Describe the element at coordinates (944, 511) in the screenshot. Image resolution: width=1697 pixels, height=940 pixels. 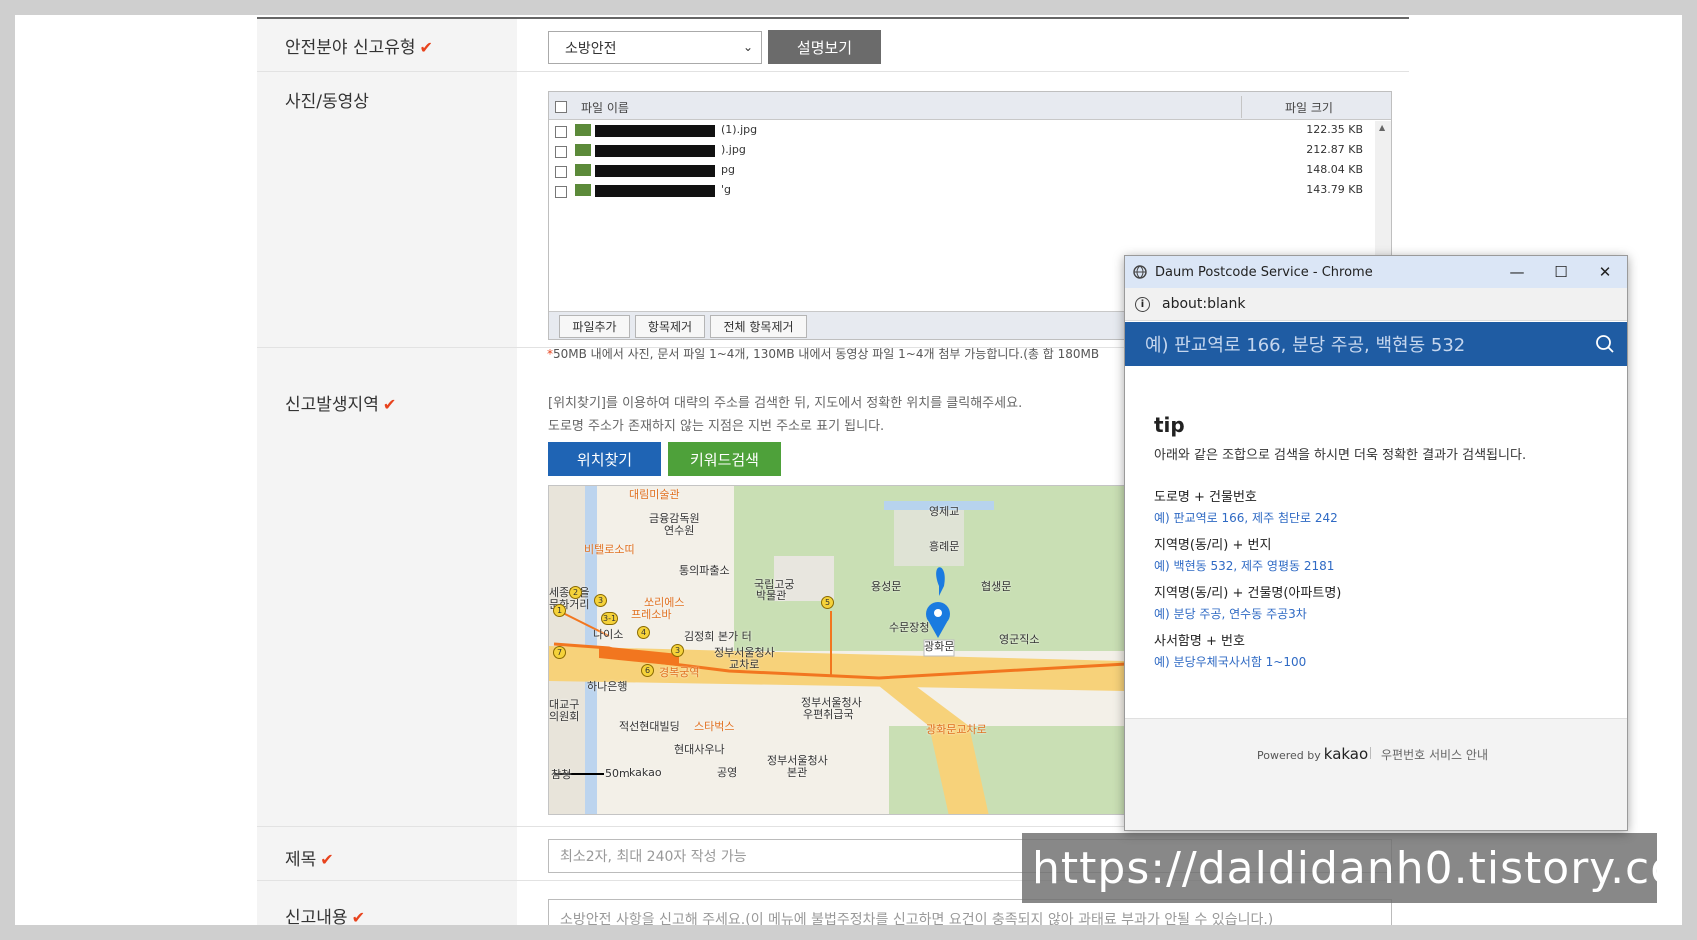
I see `map-label: 영제교` at that location.